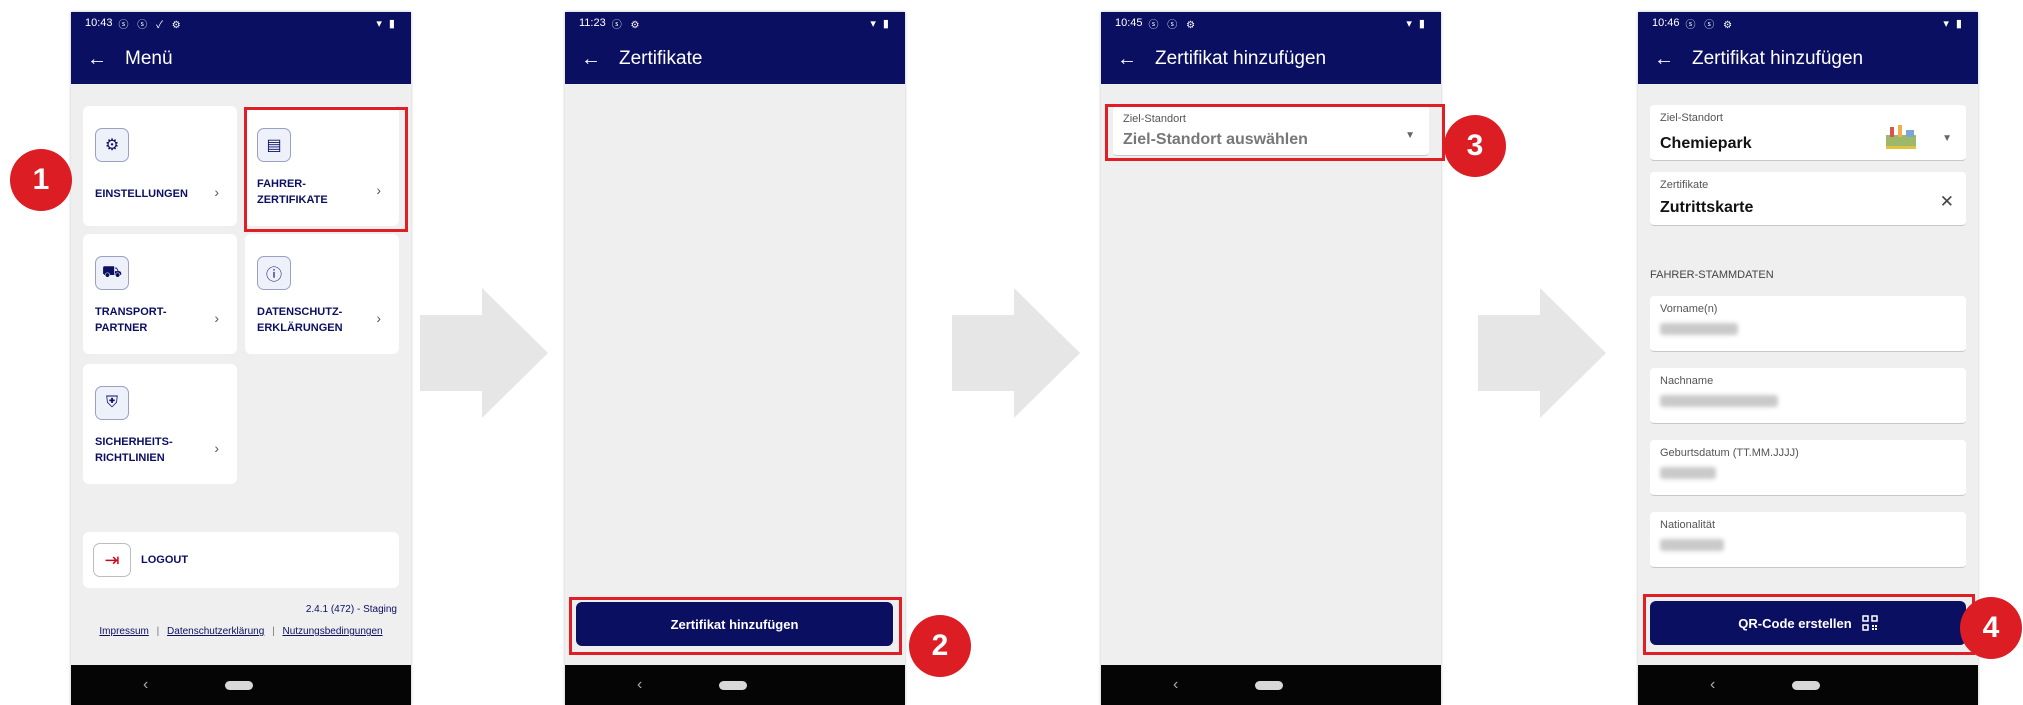 The image size is (2023, 705). I want to click on version-text: 2.4.1 (472) - Staging, so click(351, 609).